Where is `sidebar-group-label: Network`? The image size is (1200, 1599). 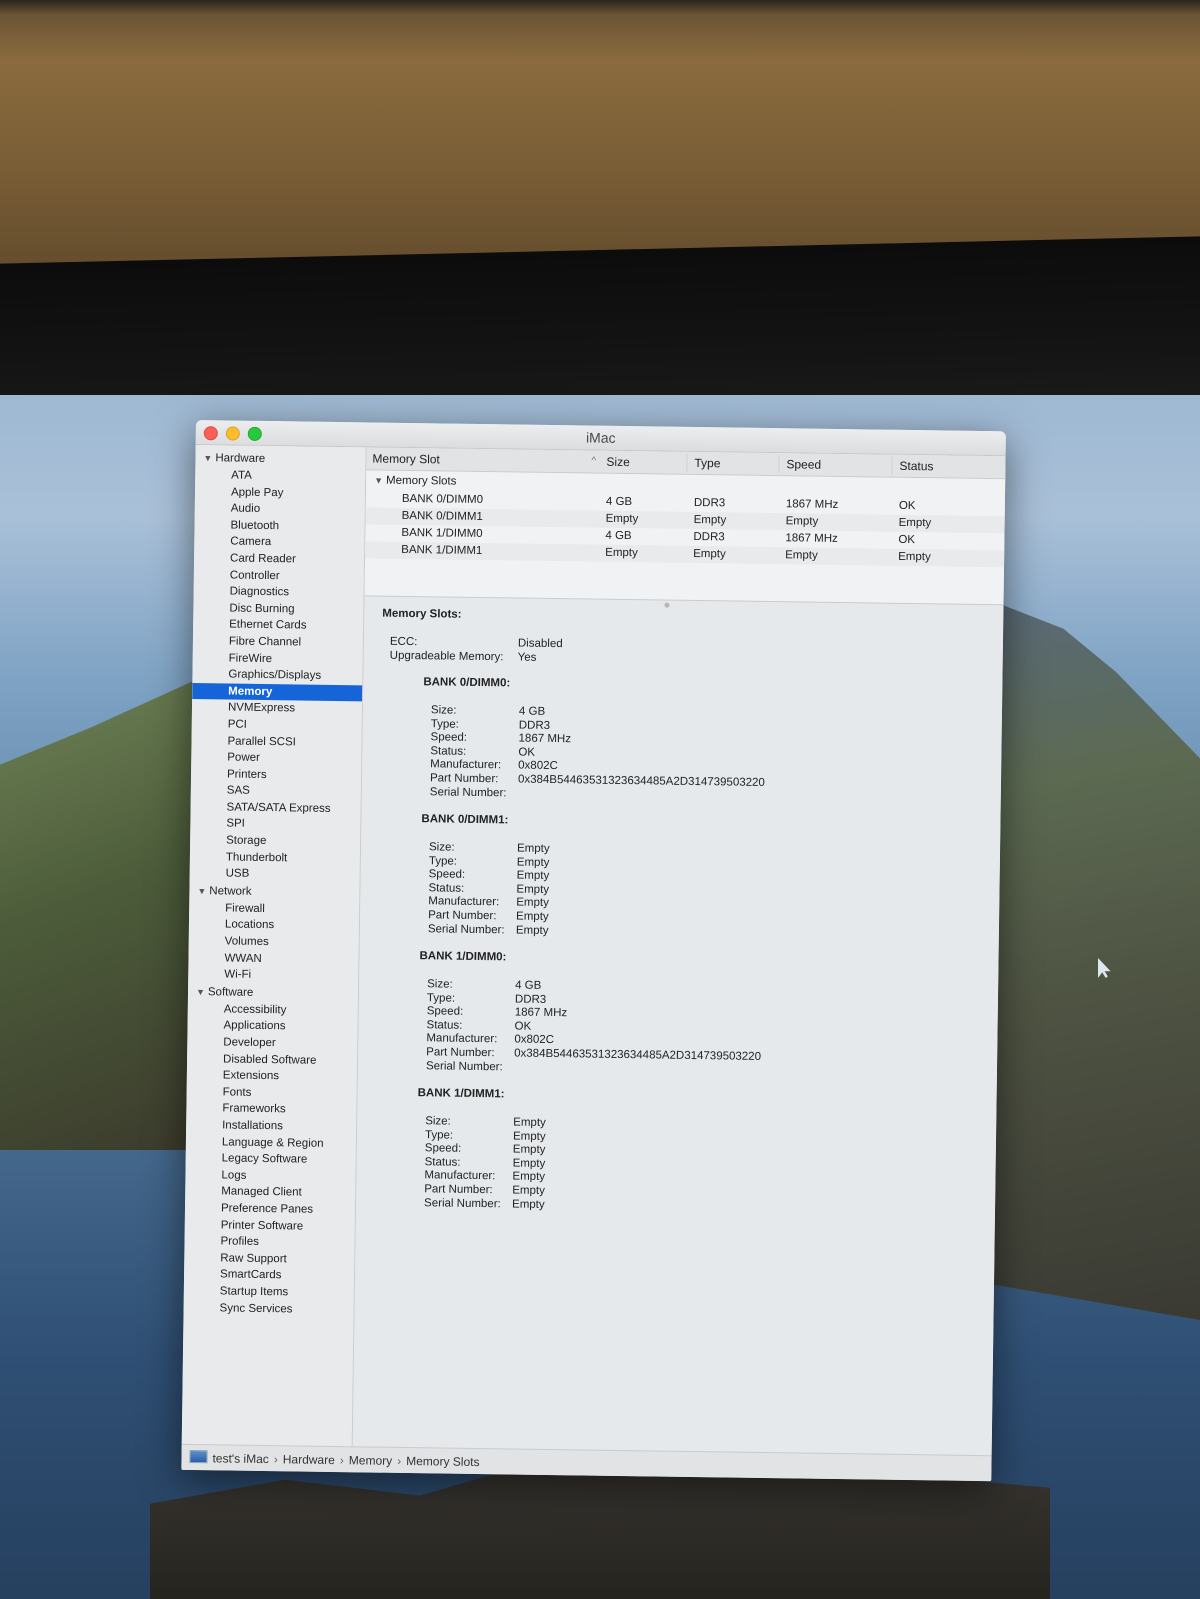 sidebar-group-label: Network is located at coordinates (230, 891).